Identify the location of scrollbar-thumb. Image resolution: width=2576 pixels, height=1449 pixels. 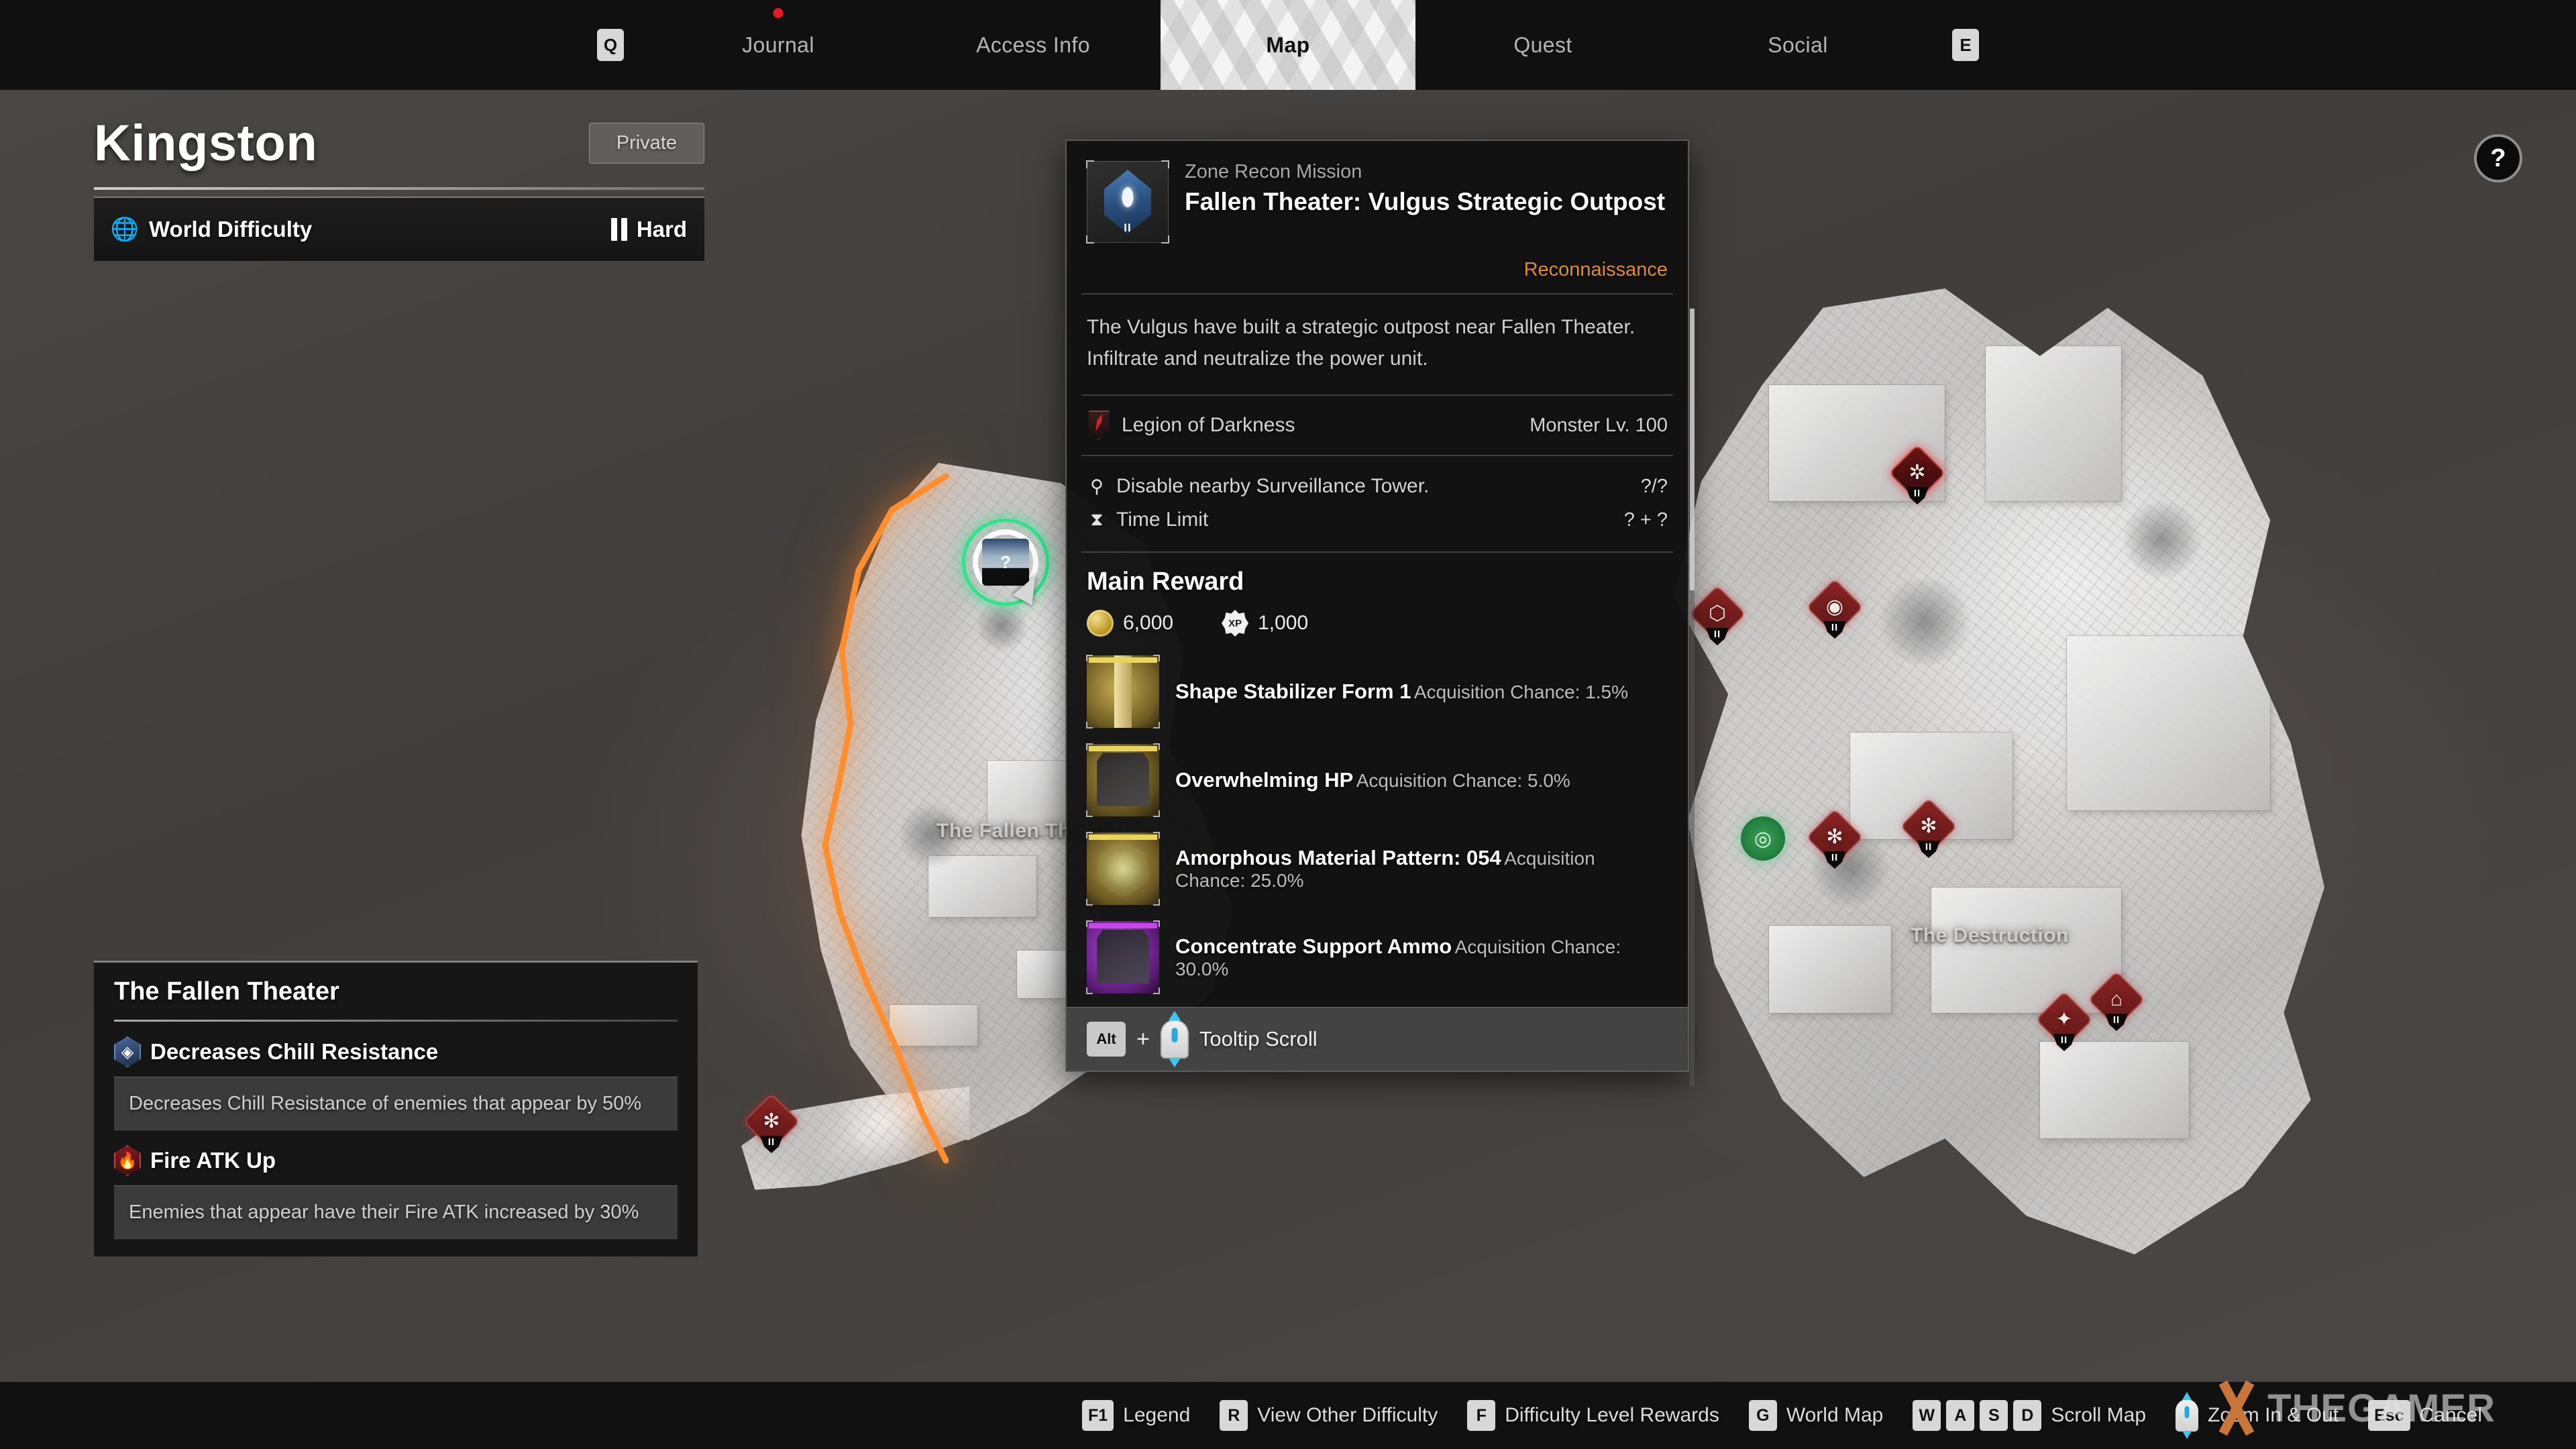
(1692, 449).